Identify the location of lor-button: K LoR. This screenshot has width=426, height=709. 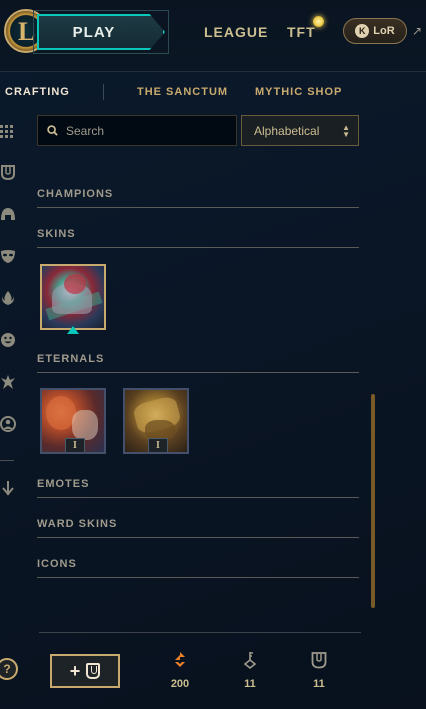
(375, 31).